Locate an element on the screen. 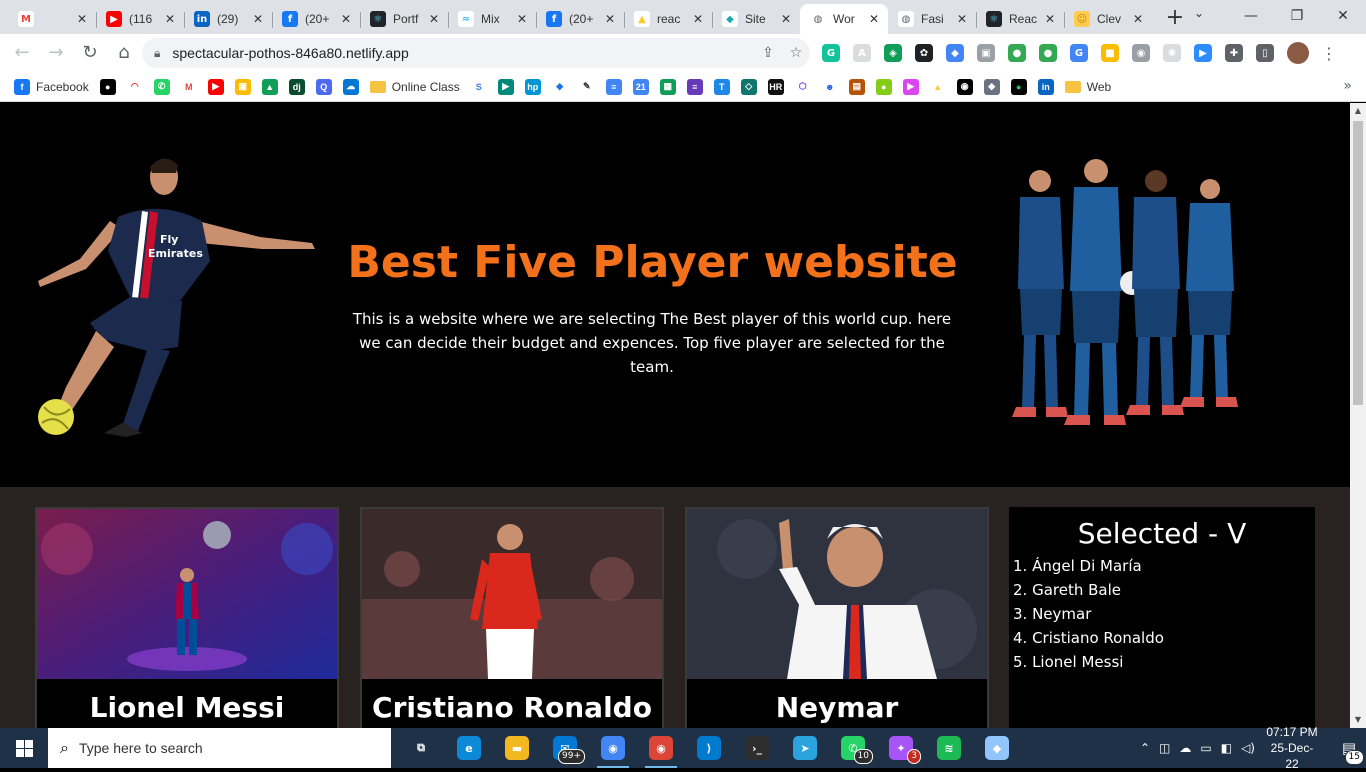 The image size is (1366, 772). taskbar-app: ✆ 10 is located at coordinates (853, 748).